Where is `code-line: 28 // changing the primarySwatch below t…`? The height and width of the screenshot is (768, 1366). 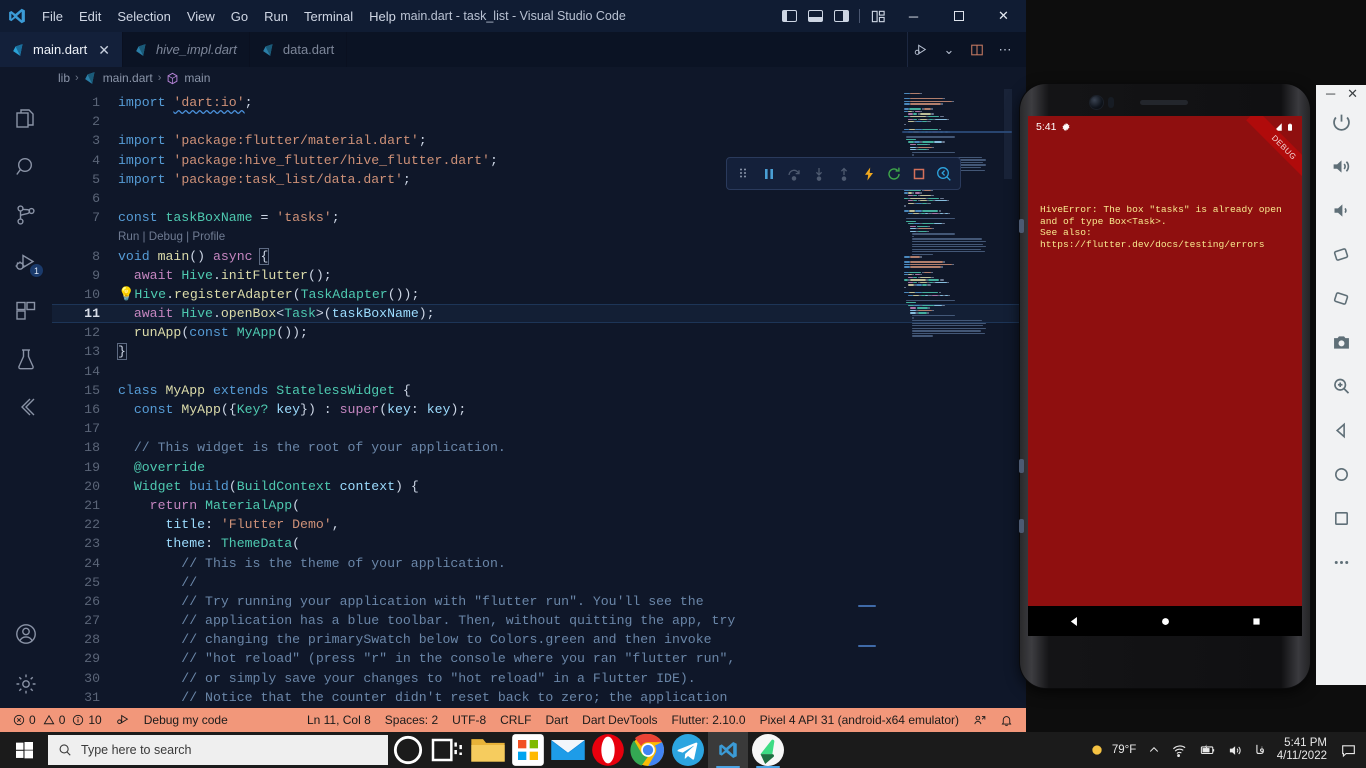 code-line: 28 // changing the primarySwatch below t… is located at coordinates (539, 639).